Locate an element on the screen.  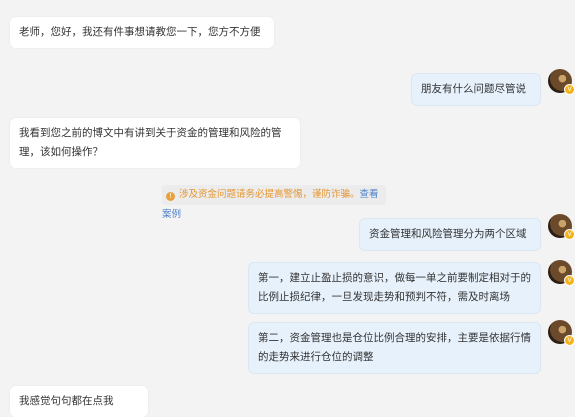
message-text: 老师，您好，我还有件事想请教您一下，您方不方便 is located at coordinates (140, 32).